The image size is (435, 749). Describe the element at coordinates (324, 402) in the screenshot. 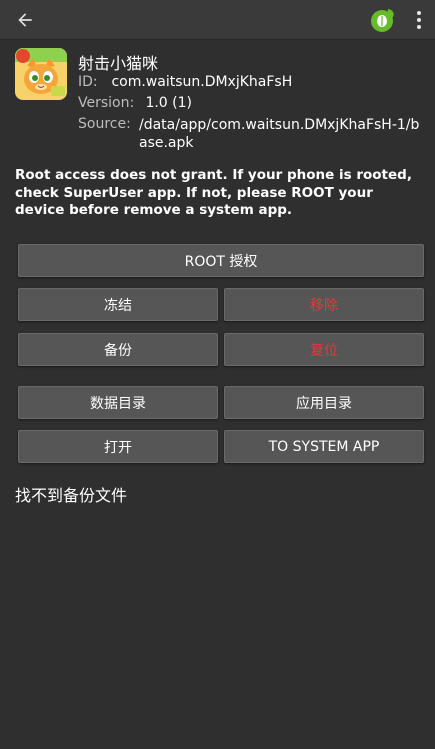

I see `app-directory-button: 应用目录` at that location.